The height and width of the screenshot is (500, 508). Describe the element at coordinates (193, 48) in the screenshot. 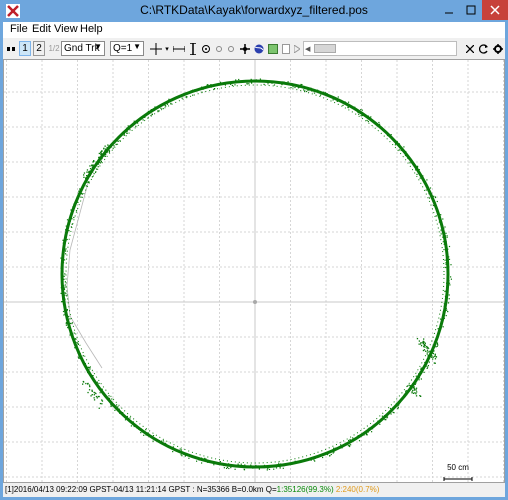

I see `fit-vertical-icon` at that location.